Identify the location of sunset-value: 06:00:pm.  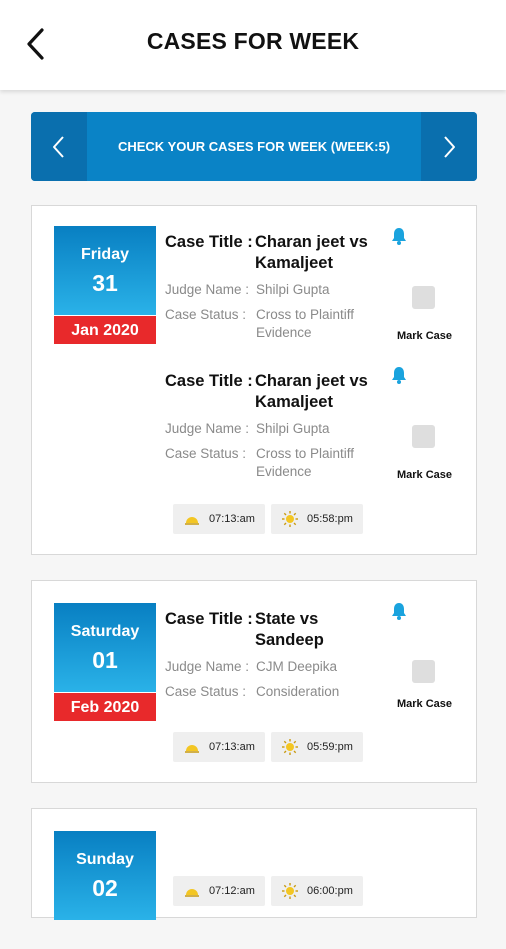
(330, 891).